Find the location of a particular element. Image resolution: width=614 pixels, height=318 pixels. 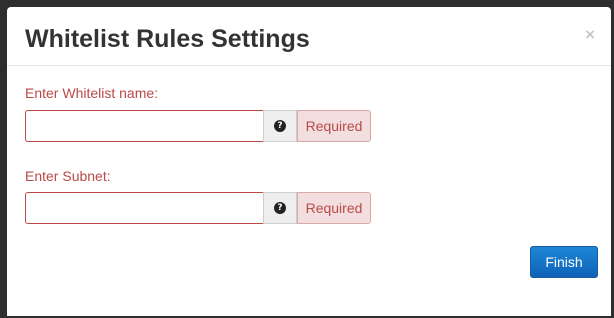

modal-title: Whitelist Rules Settings is located at coordinates (167, 39).